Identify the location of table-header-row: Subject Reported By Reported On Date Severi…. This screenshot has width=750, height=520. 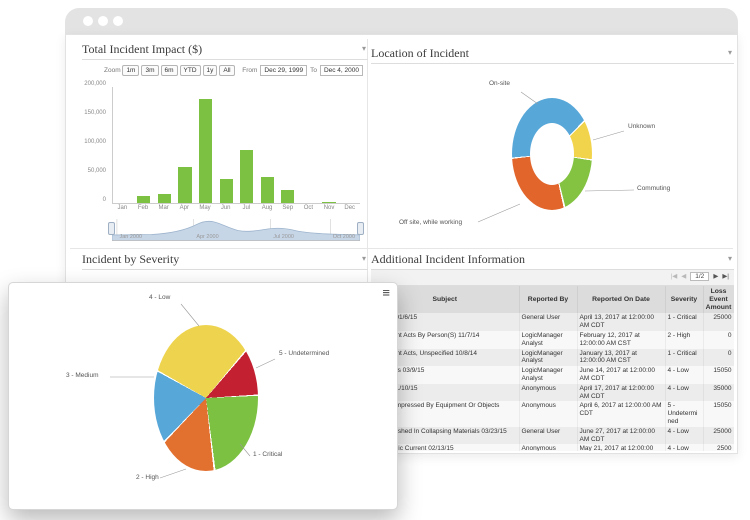
(552, 300).